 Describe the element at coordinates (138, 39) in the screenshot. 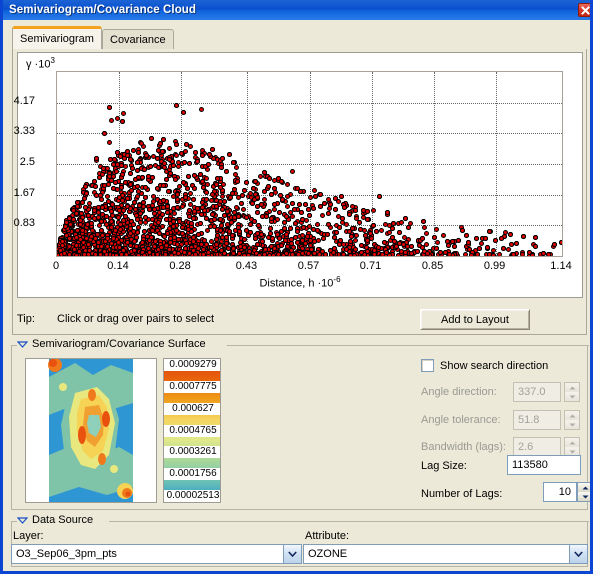

I see `tab-covariance: Covariance` at that location.